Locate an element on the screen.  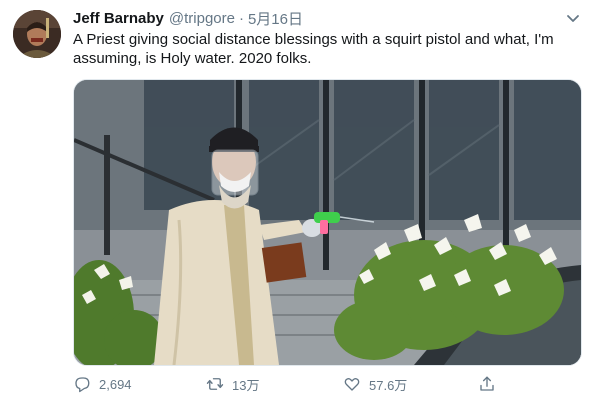
author-name: Jeff Barnaby is located at coordinates (118, 18).